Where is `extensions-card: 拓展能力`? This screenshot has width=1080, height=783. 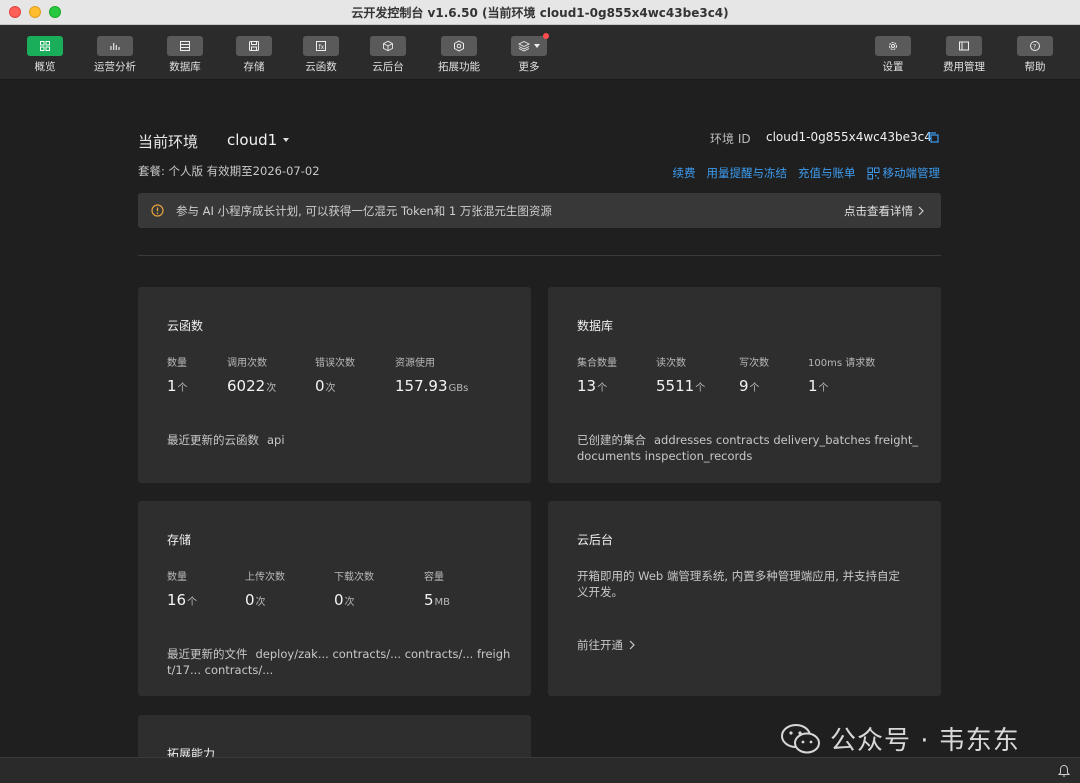 extensions-card: 拓展能力 is located at coordinates (334, 736).